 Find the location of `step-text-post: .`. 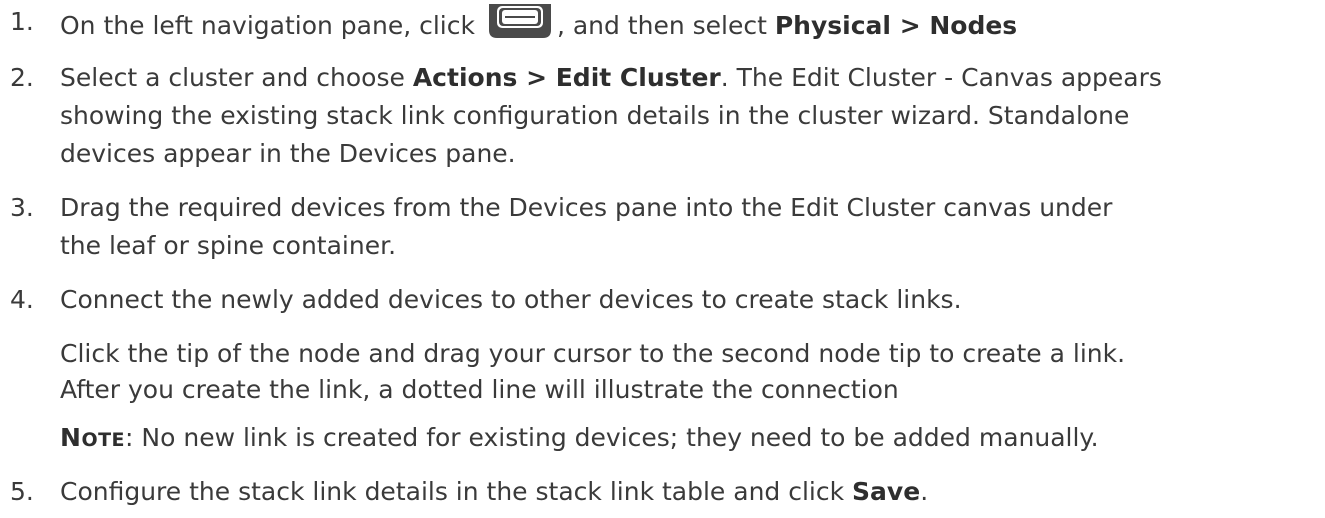

step-text-post: . is located at coordinates (924, 491).